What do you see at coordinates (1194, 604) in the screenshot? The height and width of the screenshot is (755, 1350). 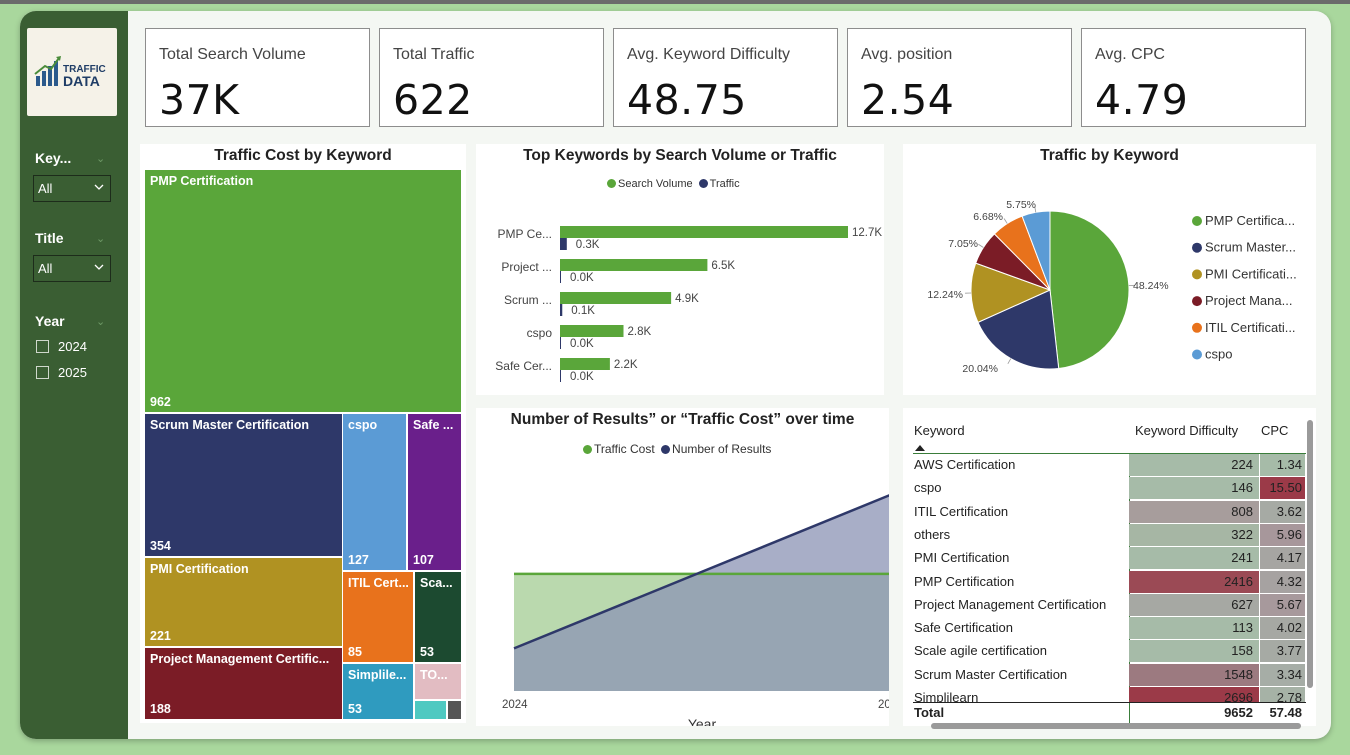 I see `cell-keyword-difficulty: 627` at bounding box center [1194, 604].